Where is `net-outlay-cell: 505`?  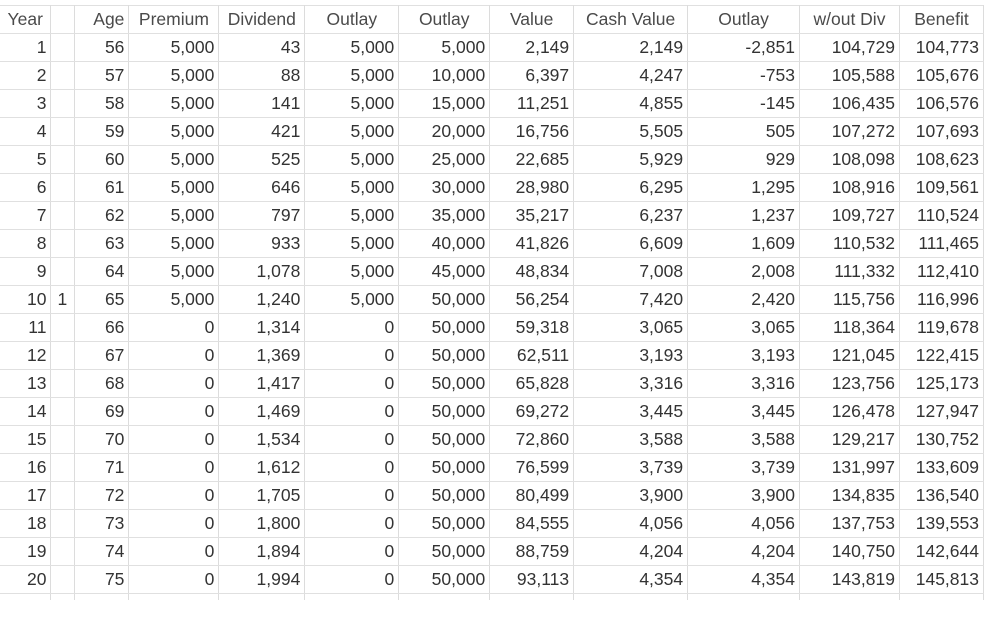
net-outlay-cell: 505 is located at coordinates (743, 131).